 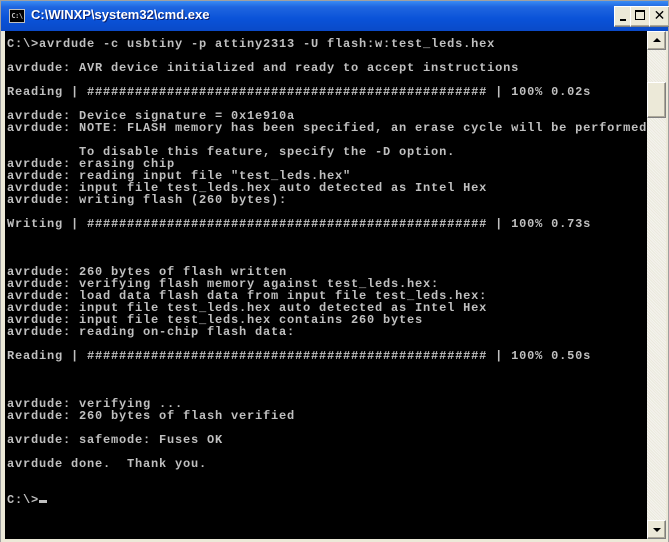 I want to click on text-cursor, so click(x=43, y=501).